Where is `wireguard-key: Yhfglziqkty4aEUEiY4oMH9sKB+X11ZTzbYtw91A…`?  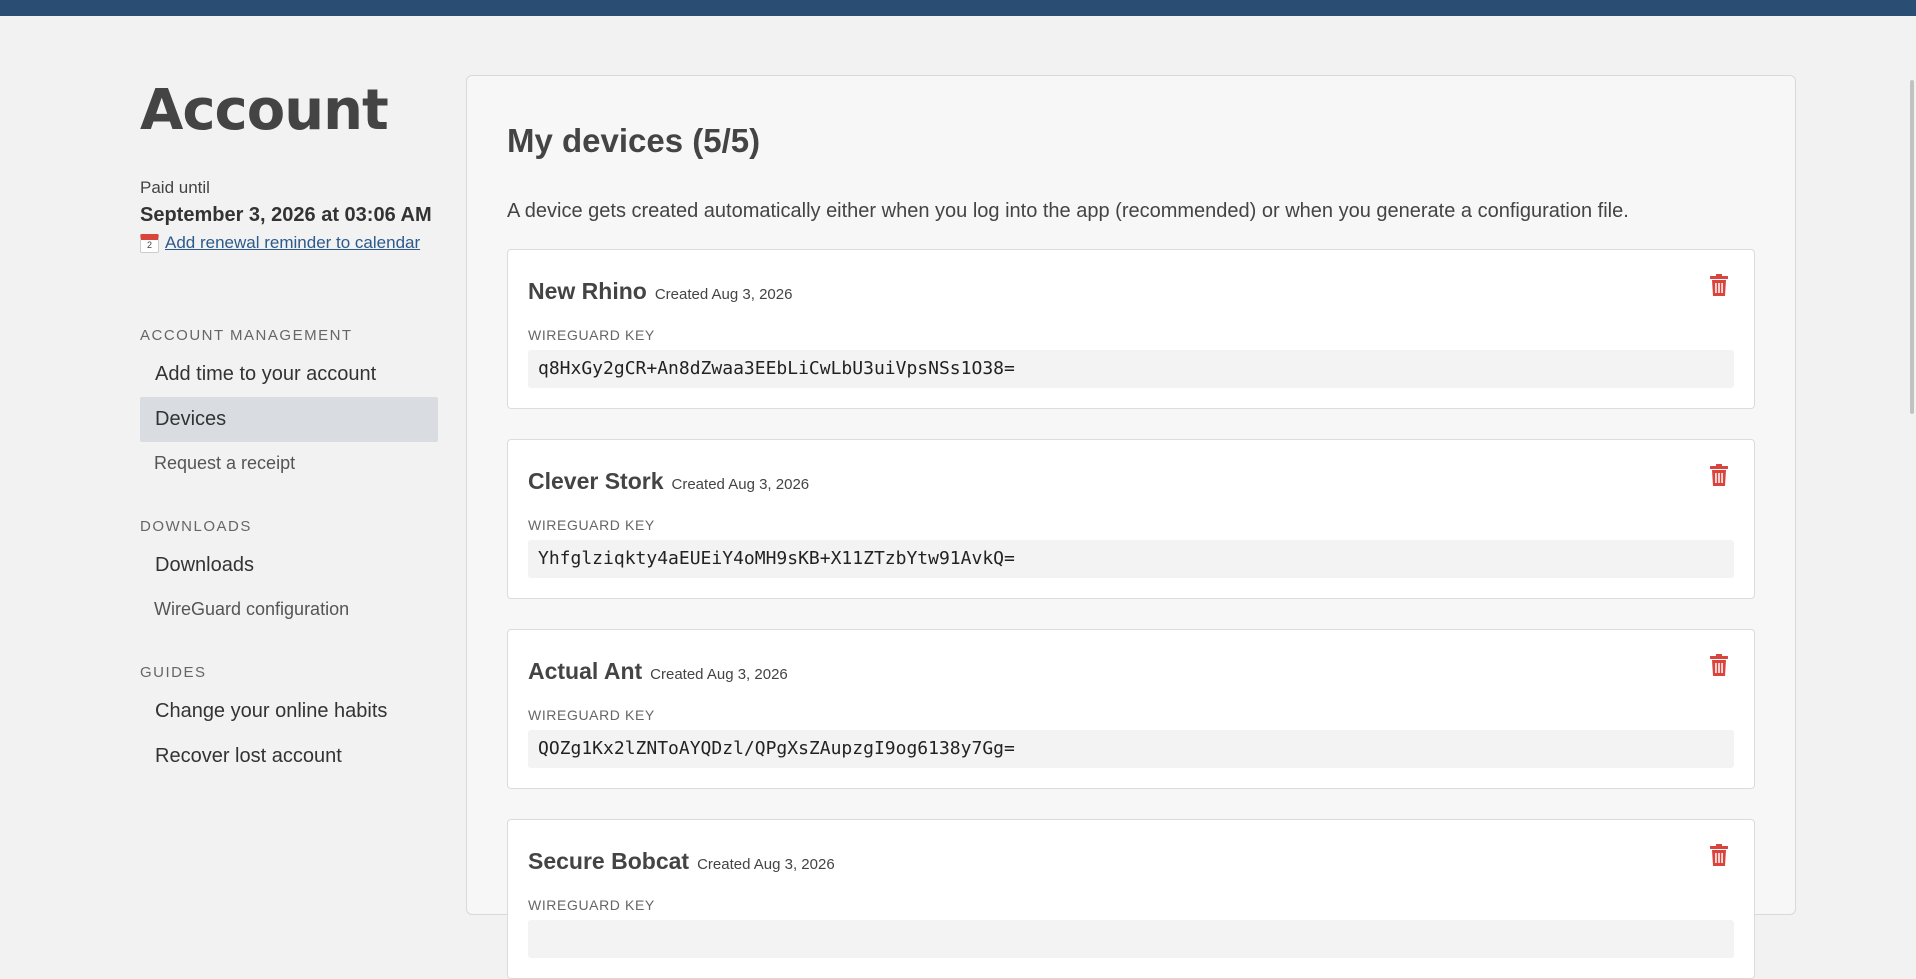 wireguard-key: Yhfglziqkty4aEUEiY4oMH9sKB+X11ZTzbYtw91A… is located at coordinates (1131, 559).